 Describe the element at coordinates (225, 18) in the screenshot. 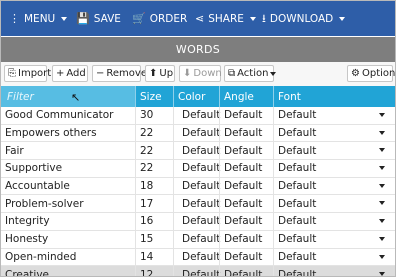

I see `share-button: ⋖ SHARE` at that location.